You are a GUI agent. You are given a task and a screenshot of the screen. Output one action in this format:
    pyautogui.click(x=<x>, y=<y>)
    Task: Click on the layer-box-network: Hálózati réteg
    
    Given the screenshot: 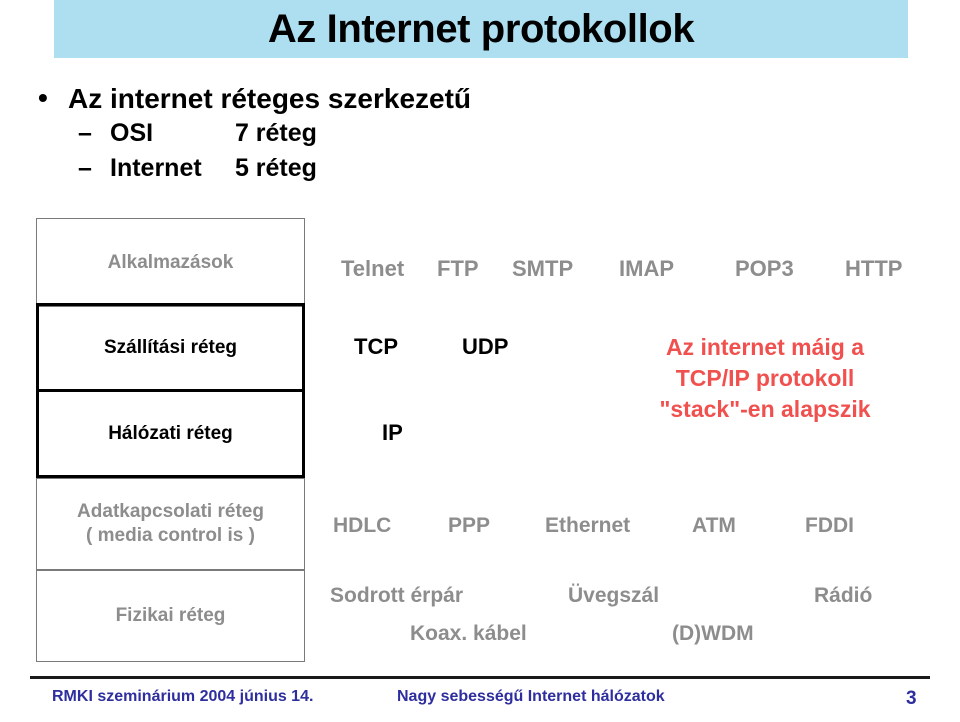 What is the action you would take?
    pyautogui.click(x=170, y=433)
    